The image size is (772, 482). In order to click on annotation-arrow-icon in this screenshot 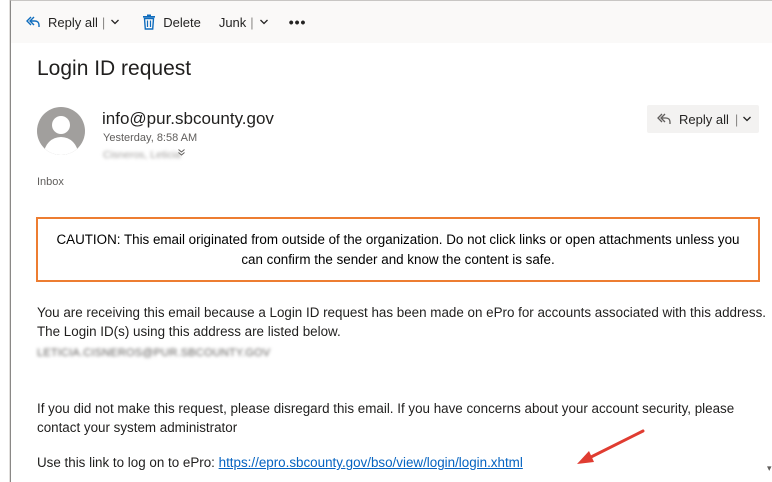, I will do `click(611, 446)`.